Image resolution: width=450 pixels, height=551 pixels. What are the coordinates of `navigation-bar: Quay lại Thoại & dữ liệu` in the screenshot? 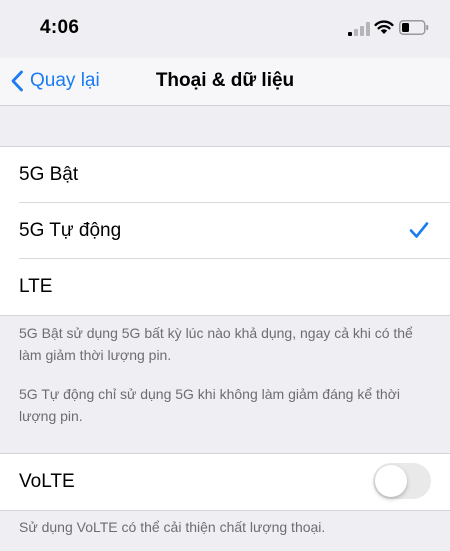 It's located at (225, 82).